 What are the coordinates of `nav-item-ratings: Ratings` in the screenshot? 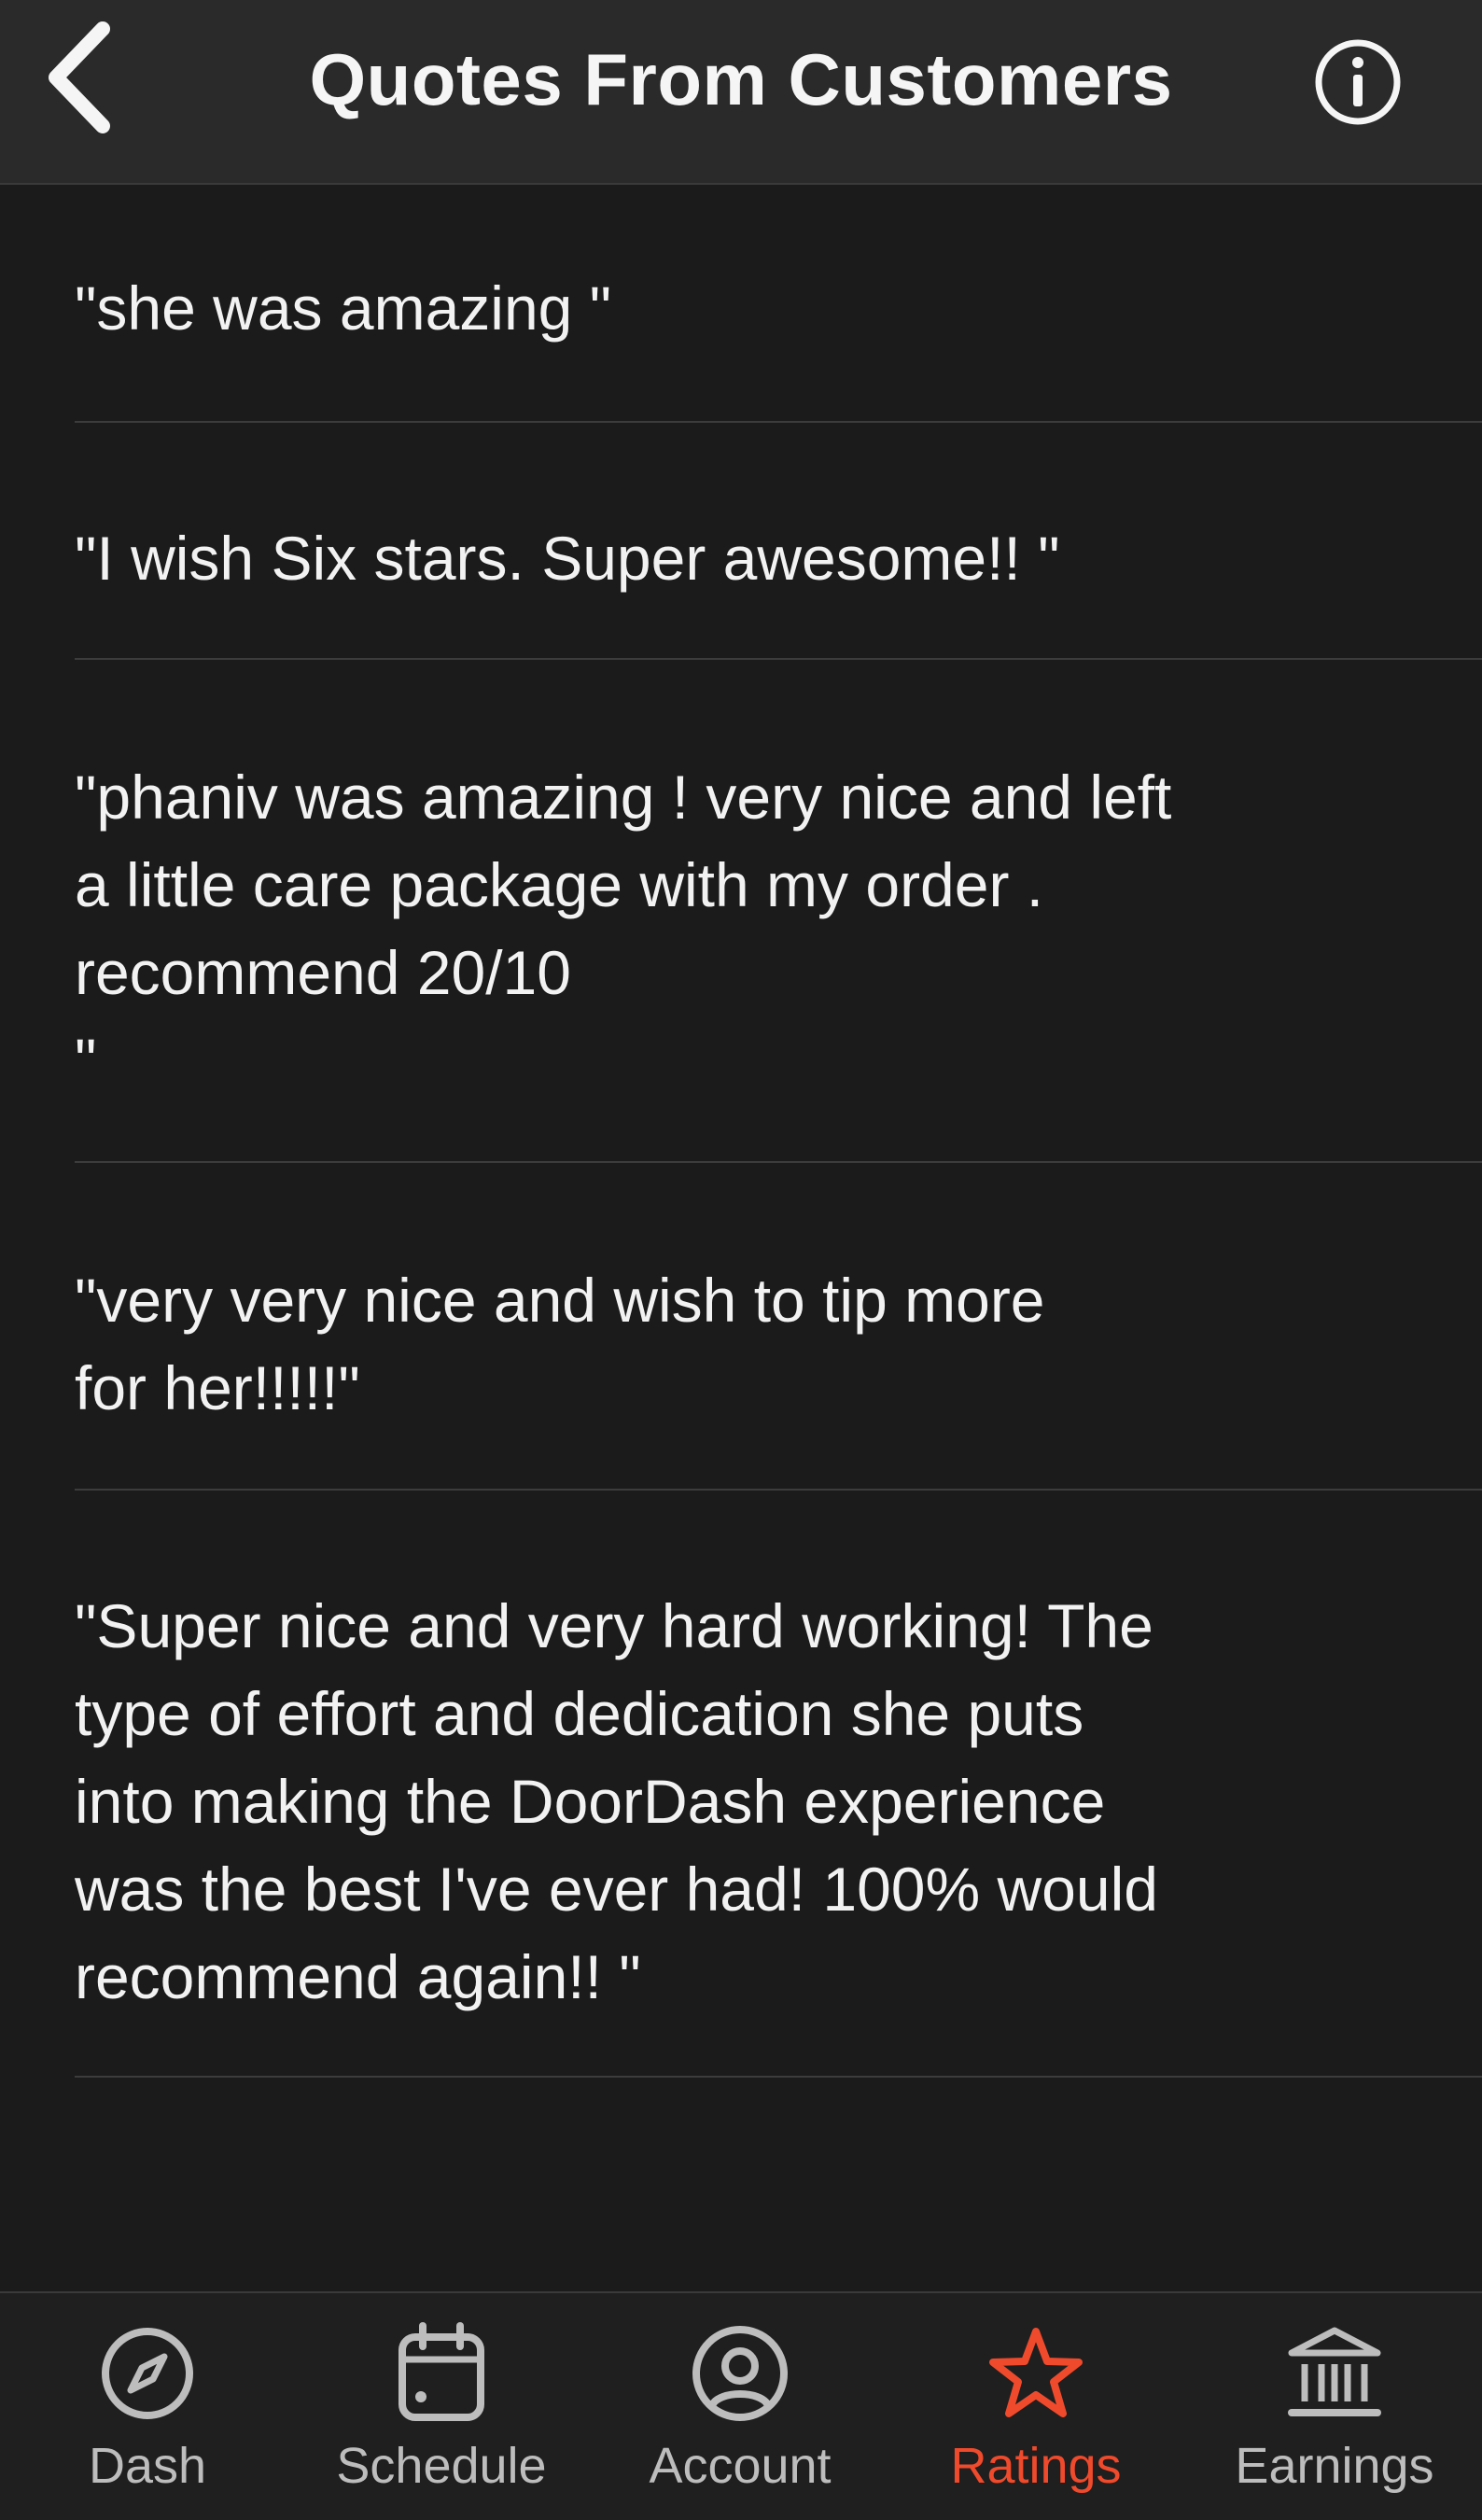 It's located at (1036, 2406).